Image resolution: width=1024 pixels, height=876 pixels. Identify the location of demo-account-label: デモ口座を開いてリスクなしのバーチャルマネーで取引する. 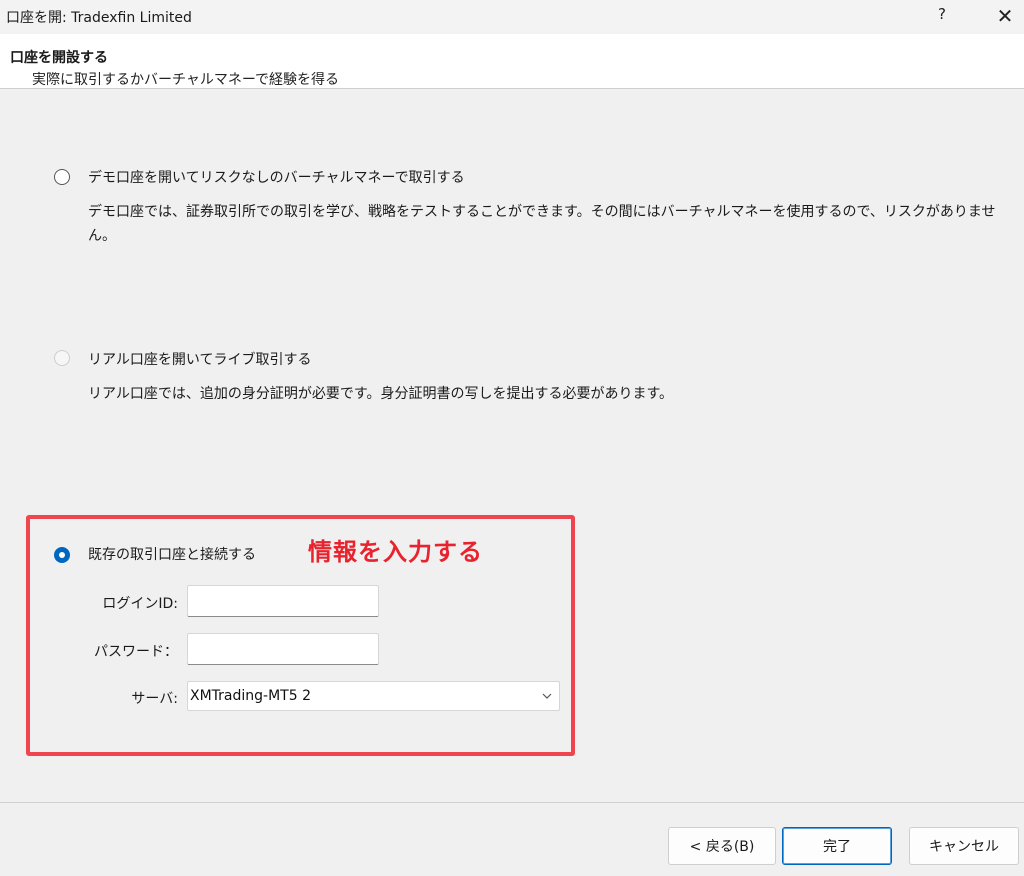
(276, 177).